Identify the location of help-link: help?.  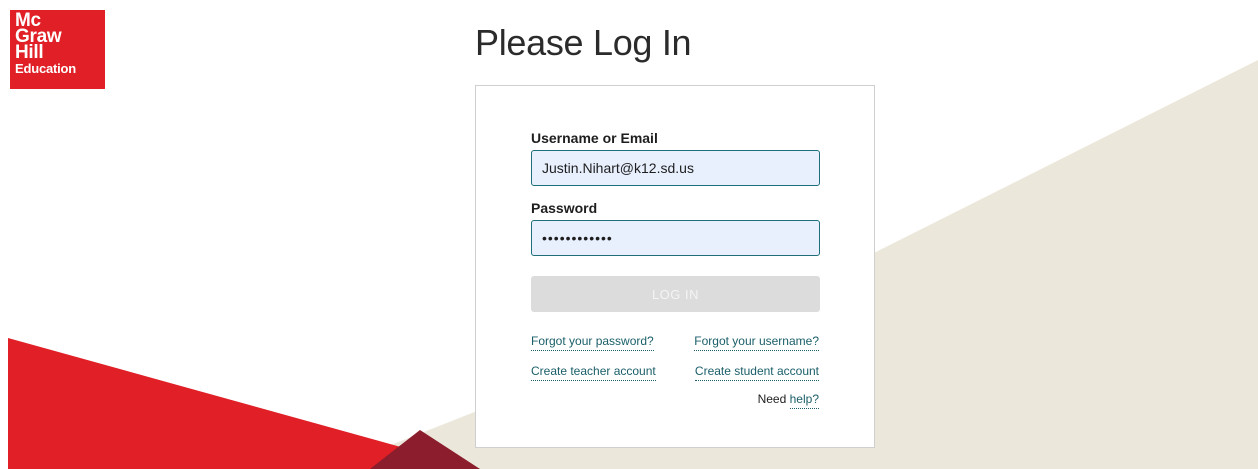
(804, 400).